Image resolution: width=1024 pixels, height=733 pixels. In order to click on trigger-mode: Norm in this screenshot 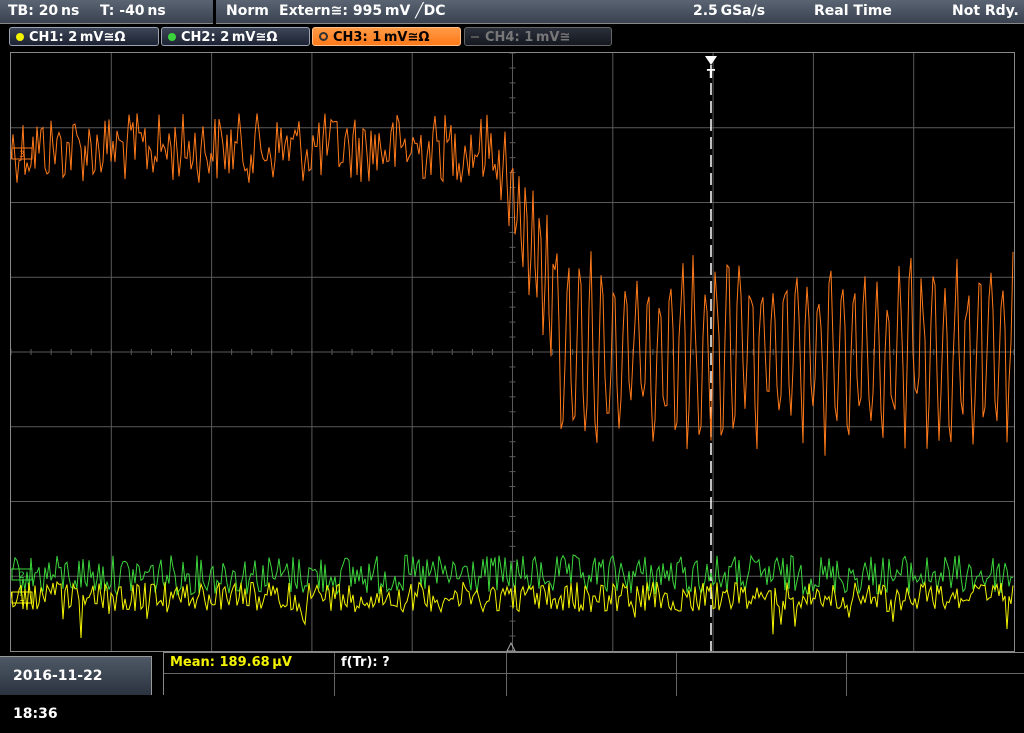, I will do `click(247, 11)`.